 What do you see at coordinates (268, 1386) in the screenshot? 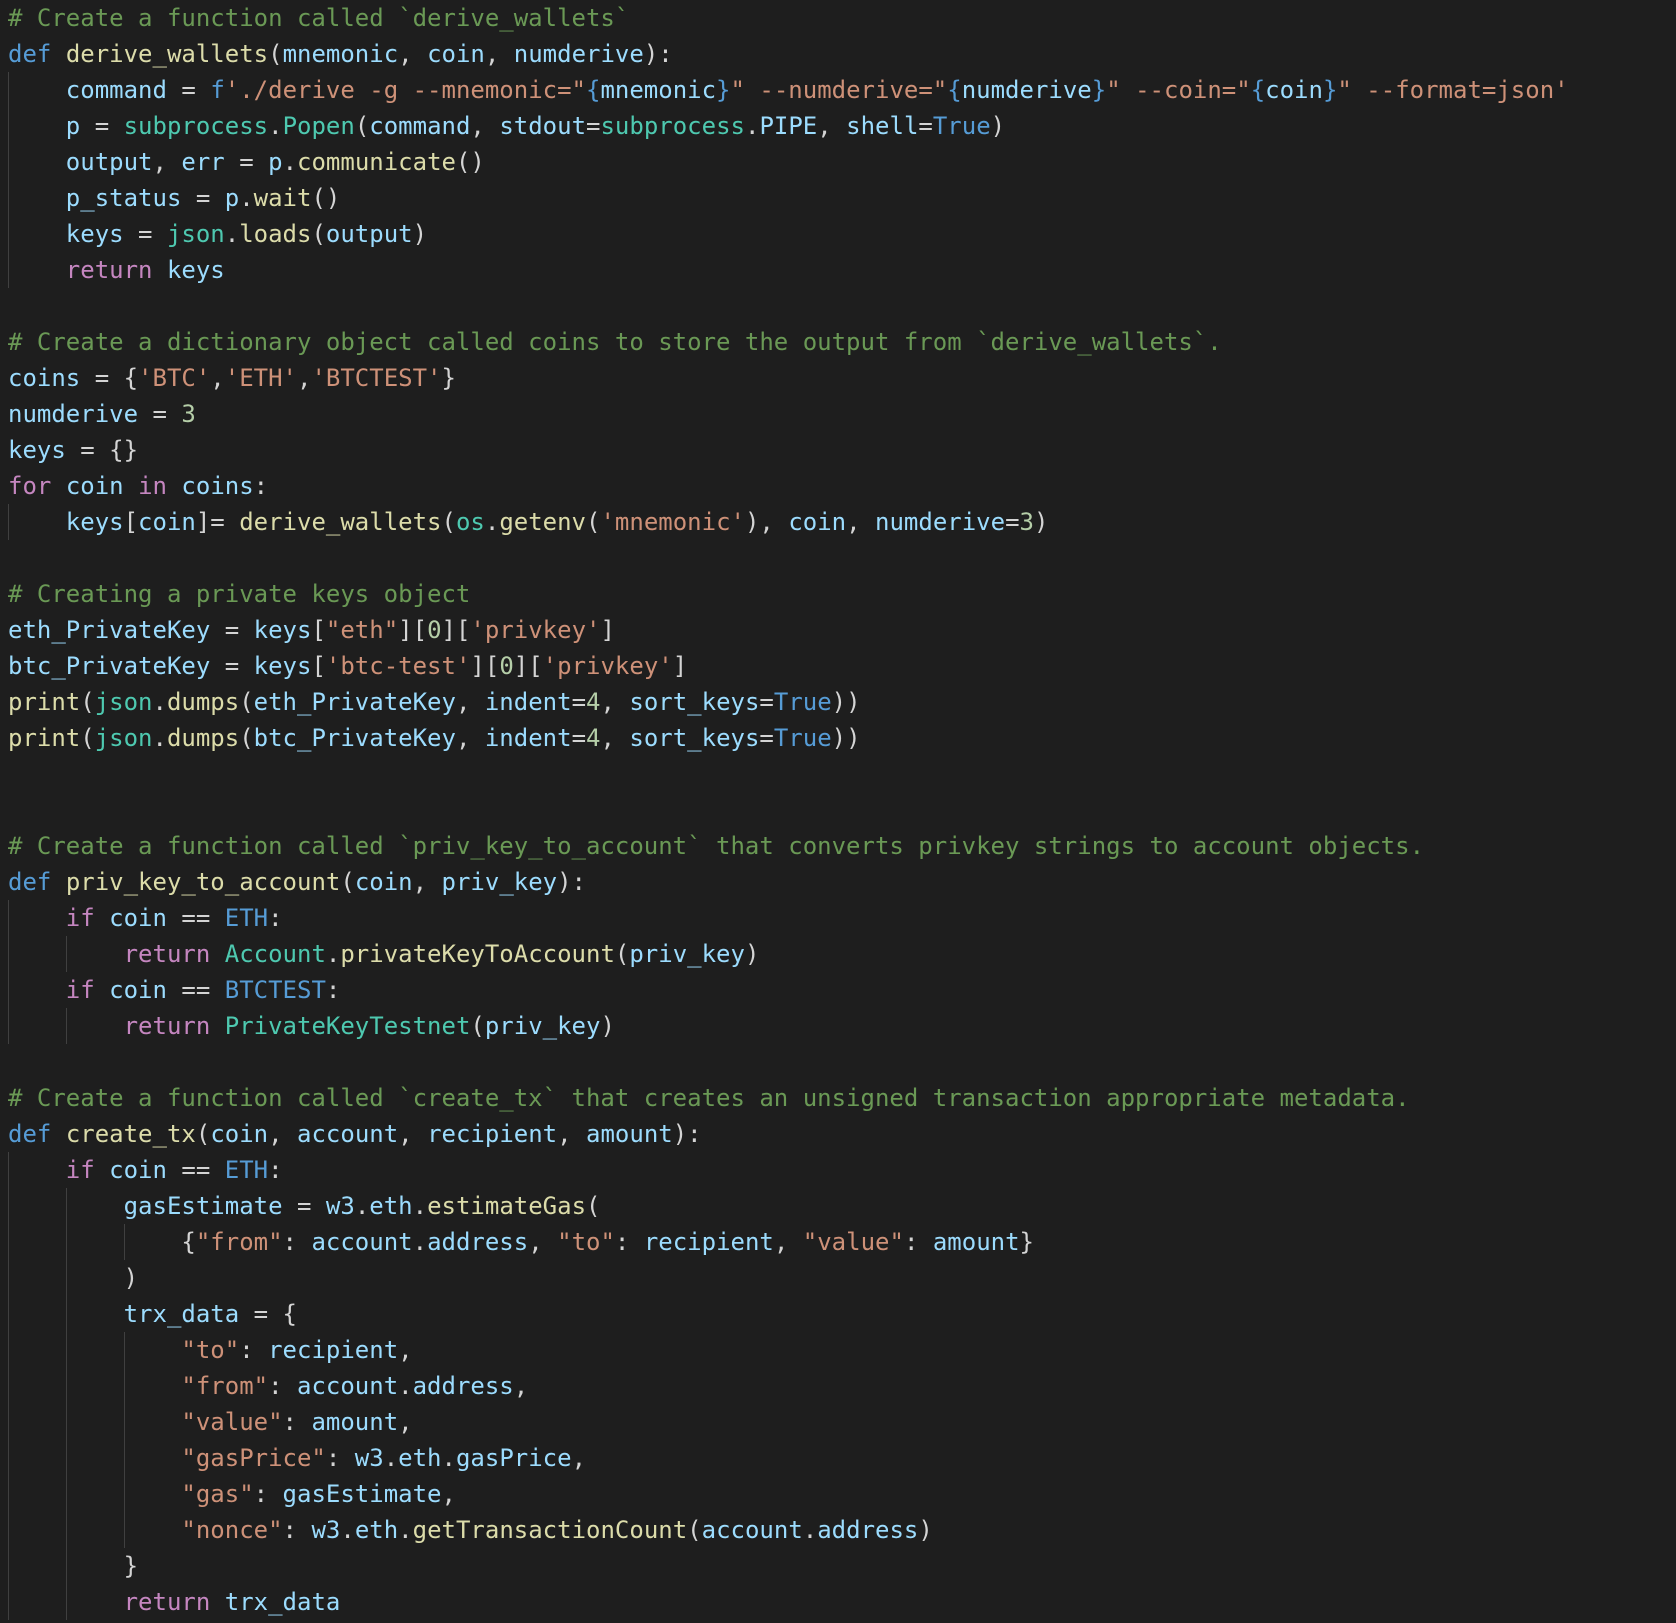
I see `code-line: "from": account.address,` at bounding box center [268, 1386].